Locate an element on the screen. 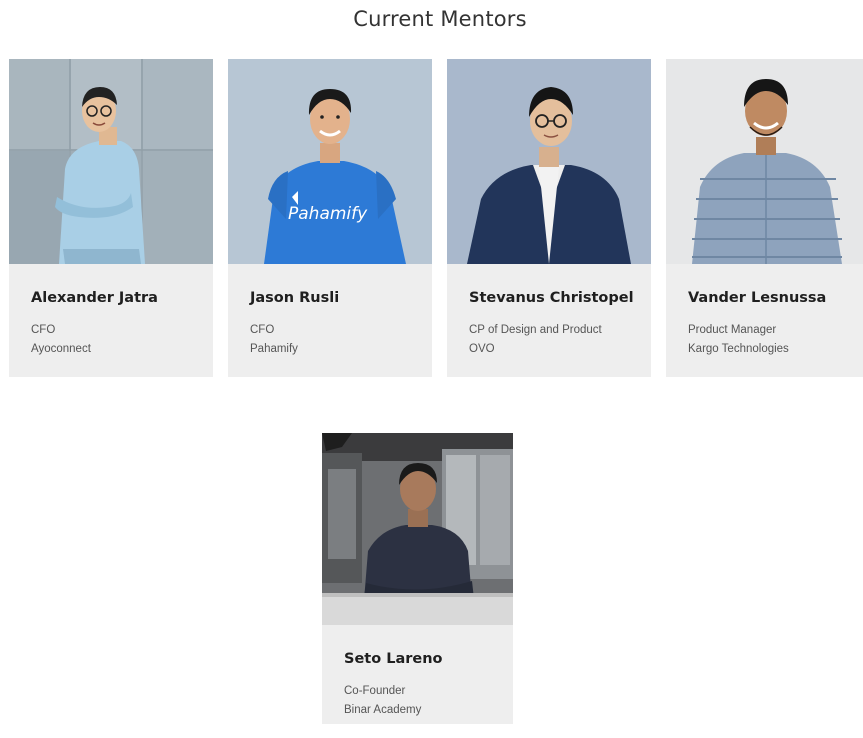 Image resolution: width=863 pixels, height=738 pixels. mentor-company: Ayoconnect is located at coordinates (61, 349).